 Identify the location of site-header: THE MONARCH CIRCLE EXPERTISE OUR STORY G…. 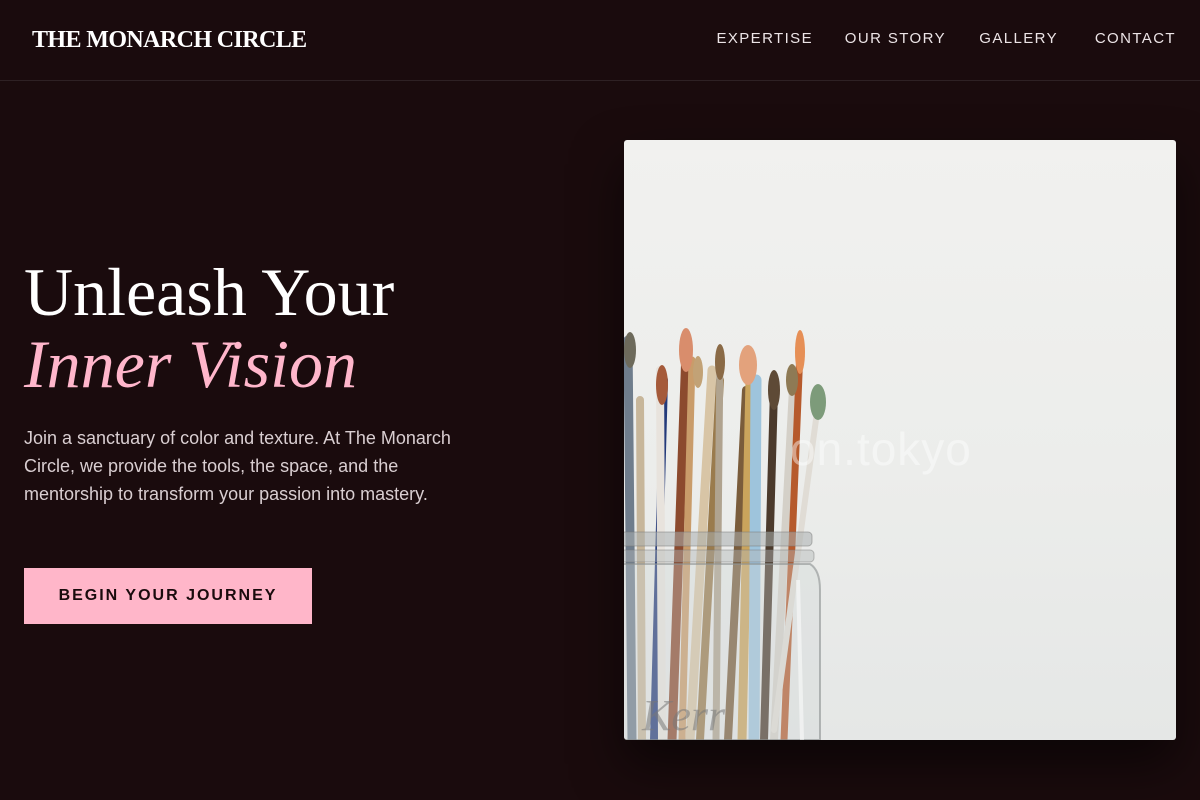
(600, 40).